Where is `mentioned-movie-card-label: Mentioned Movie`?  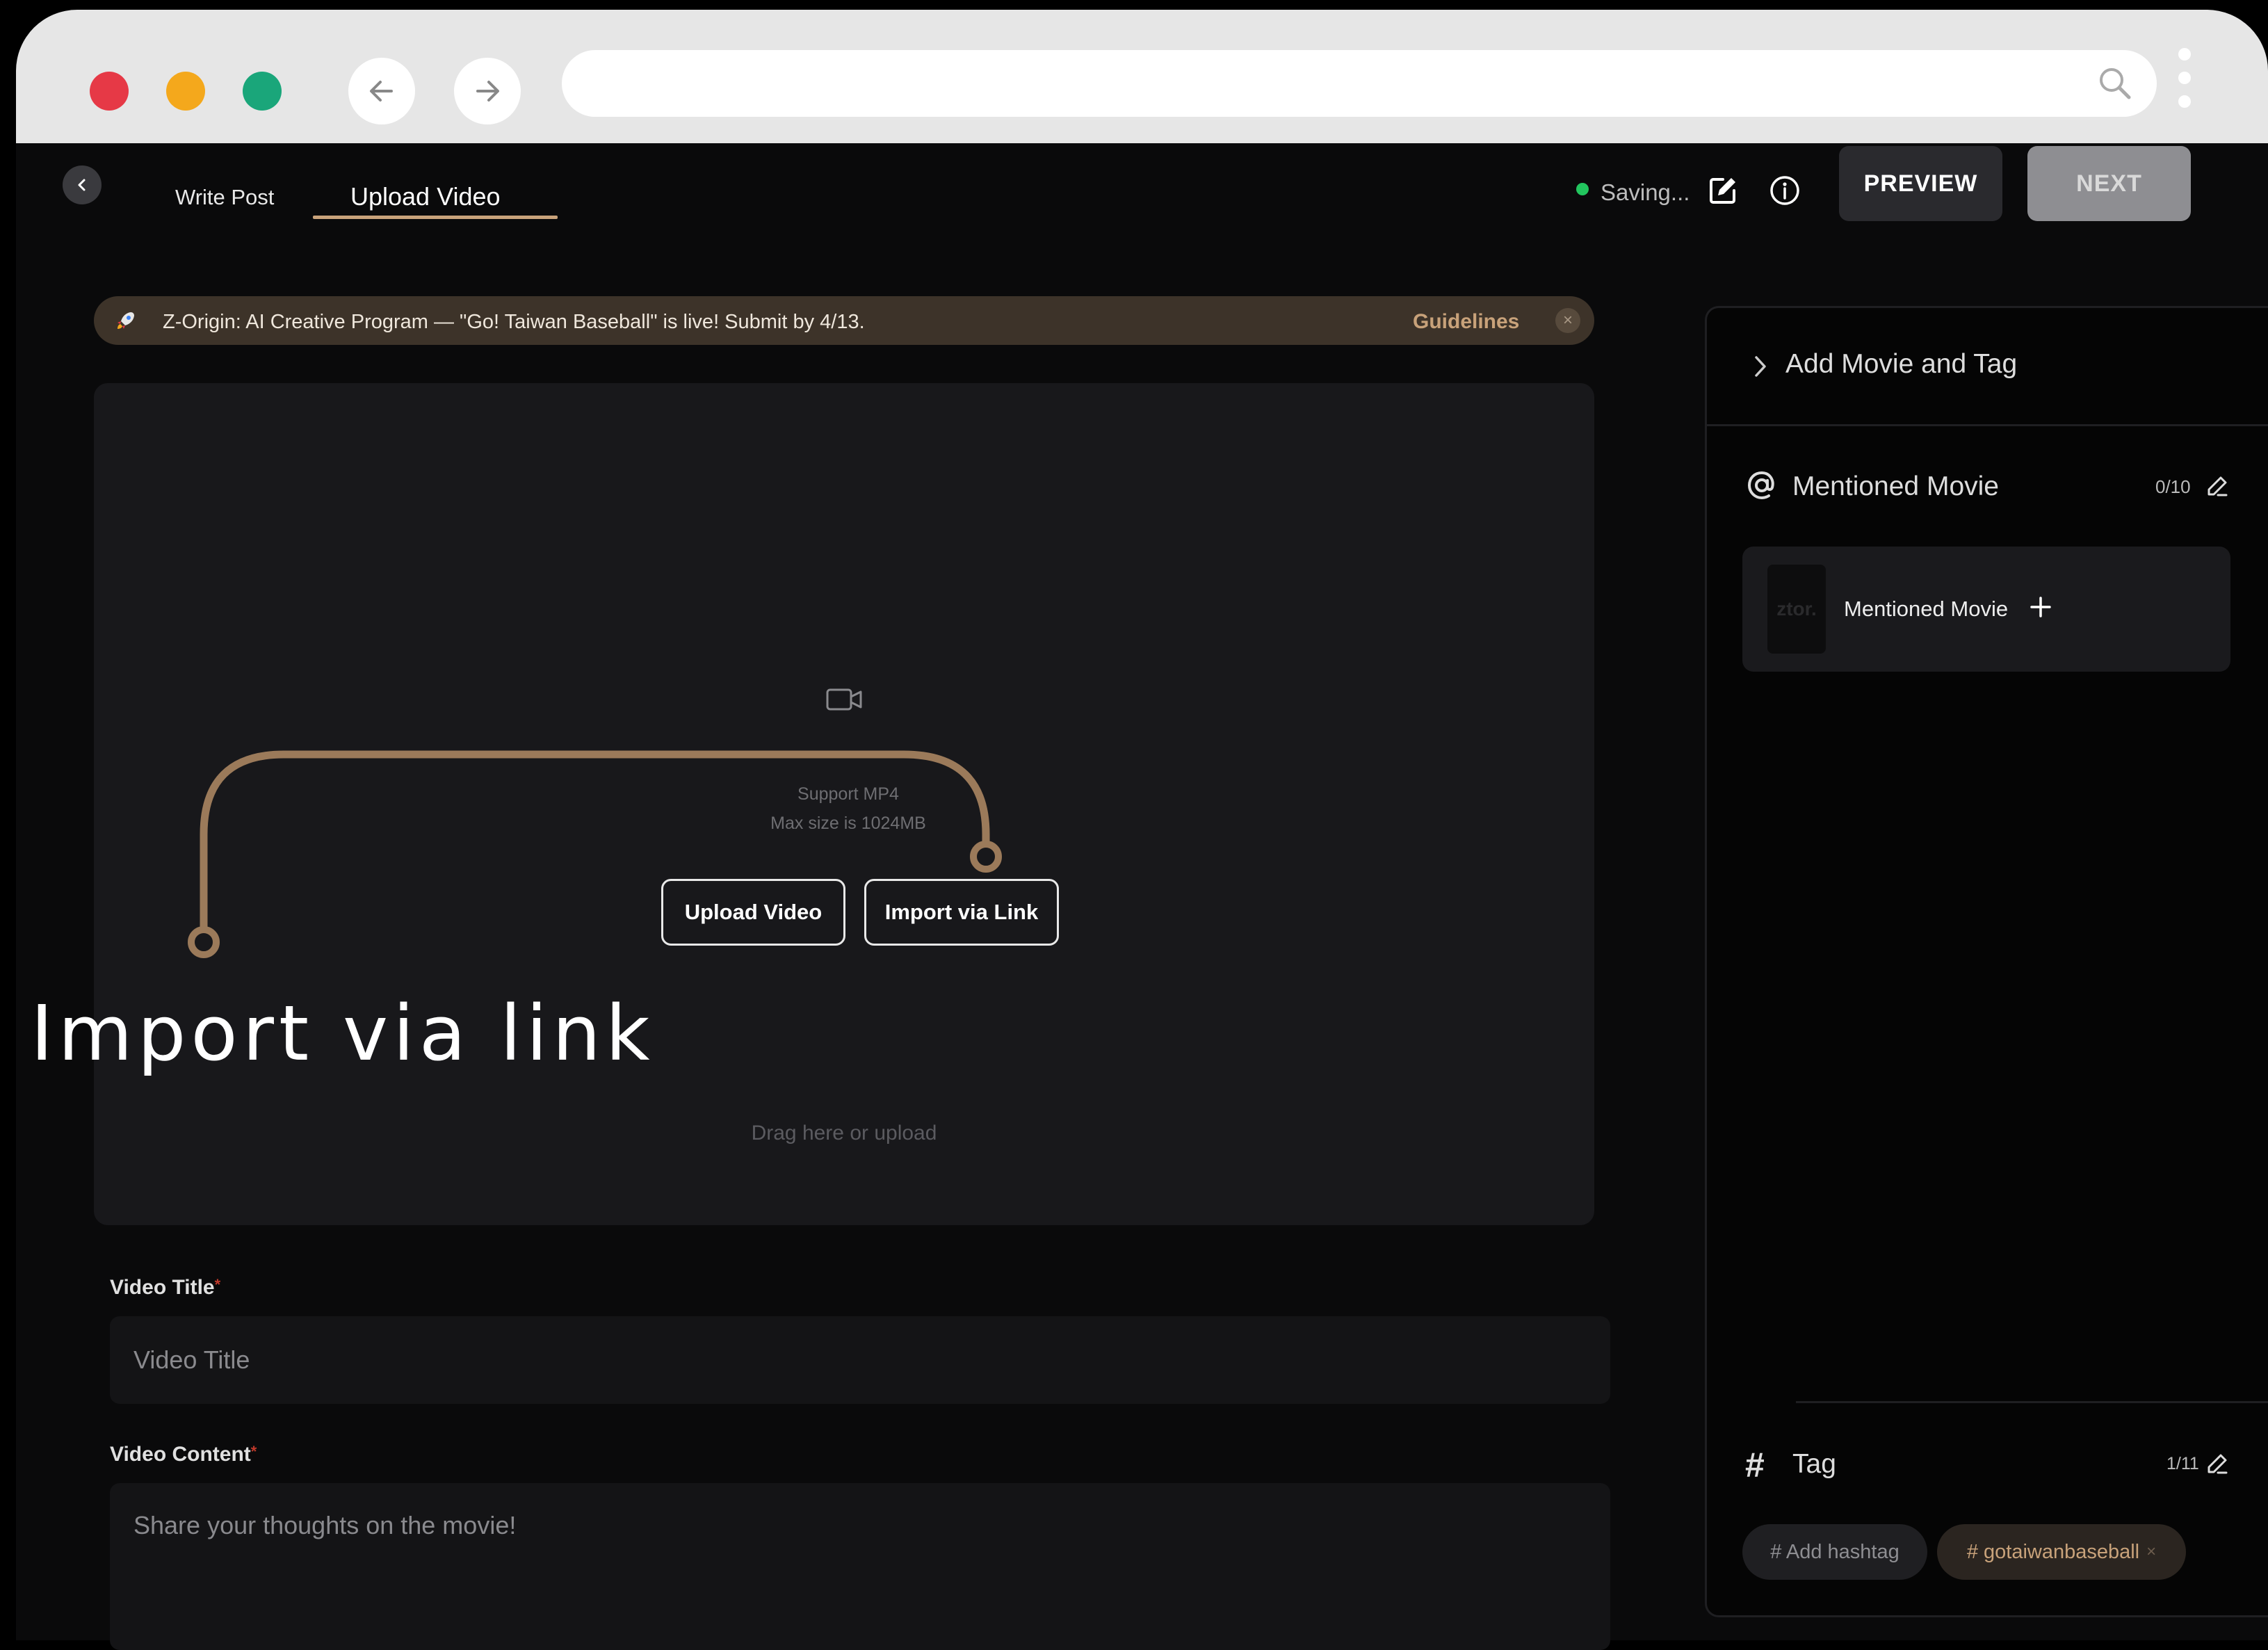
mentioned-movie-card-label: Mentioned Movie is located at coordinates (1926, 610).